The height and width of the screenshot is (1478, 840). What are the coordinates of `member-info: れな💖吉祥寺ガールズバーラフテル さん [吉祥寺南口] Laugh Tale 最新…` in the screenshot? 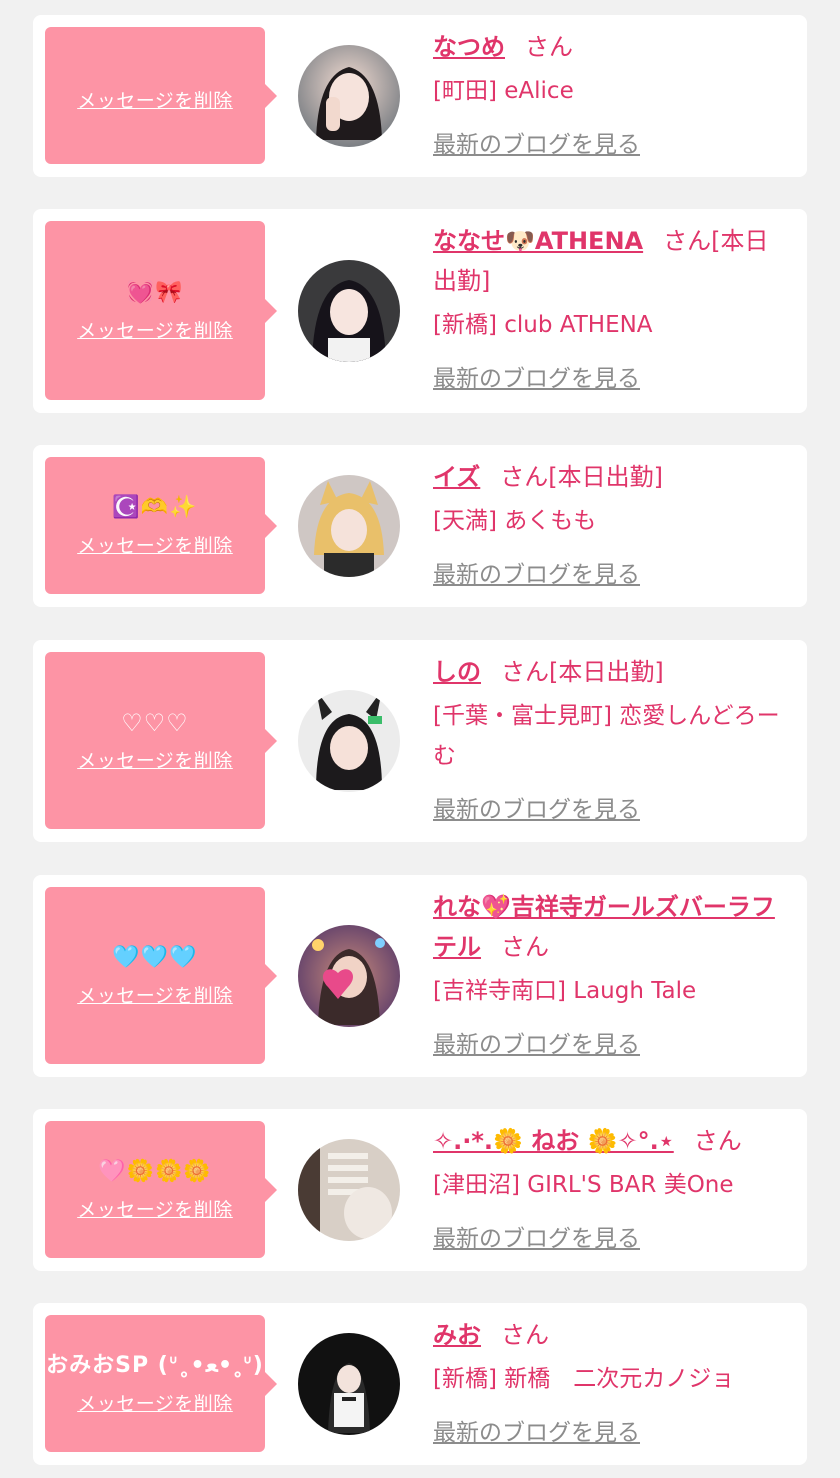 It's located at (611, 973).